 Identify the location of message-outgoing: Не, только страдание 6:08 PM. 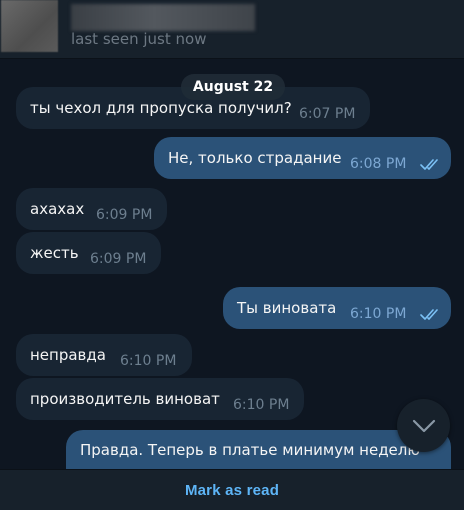
(302, 158).